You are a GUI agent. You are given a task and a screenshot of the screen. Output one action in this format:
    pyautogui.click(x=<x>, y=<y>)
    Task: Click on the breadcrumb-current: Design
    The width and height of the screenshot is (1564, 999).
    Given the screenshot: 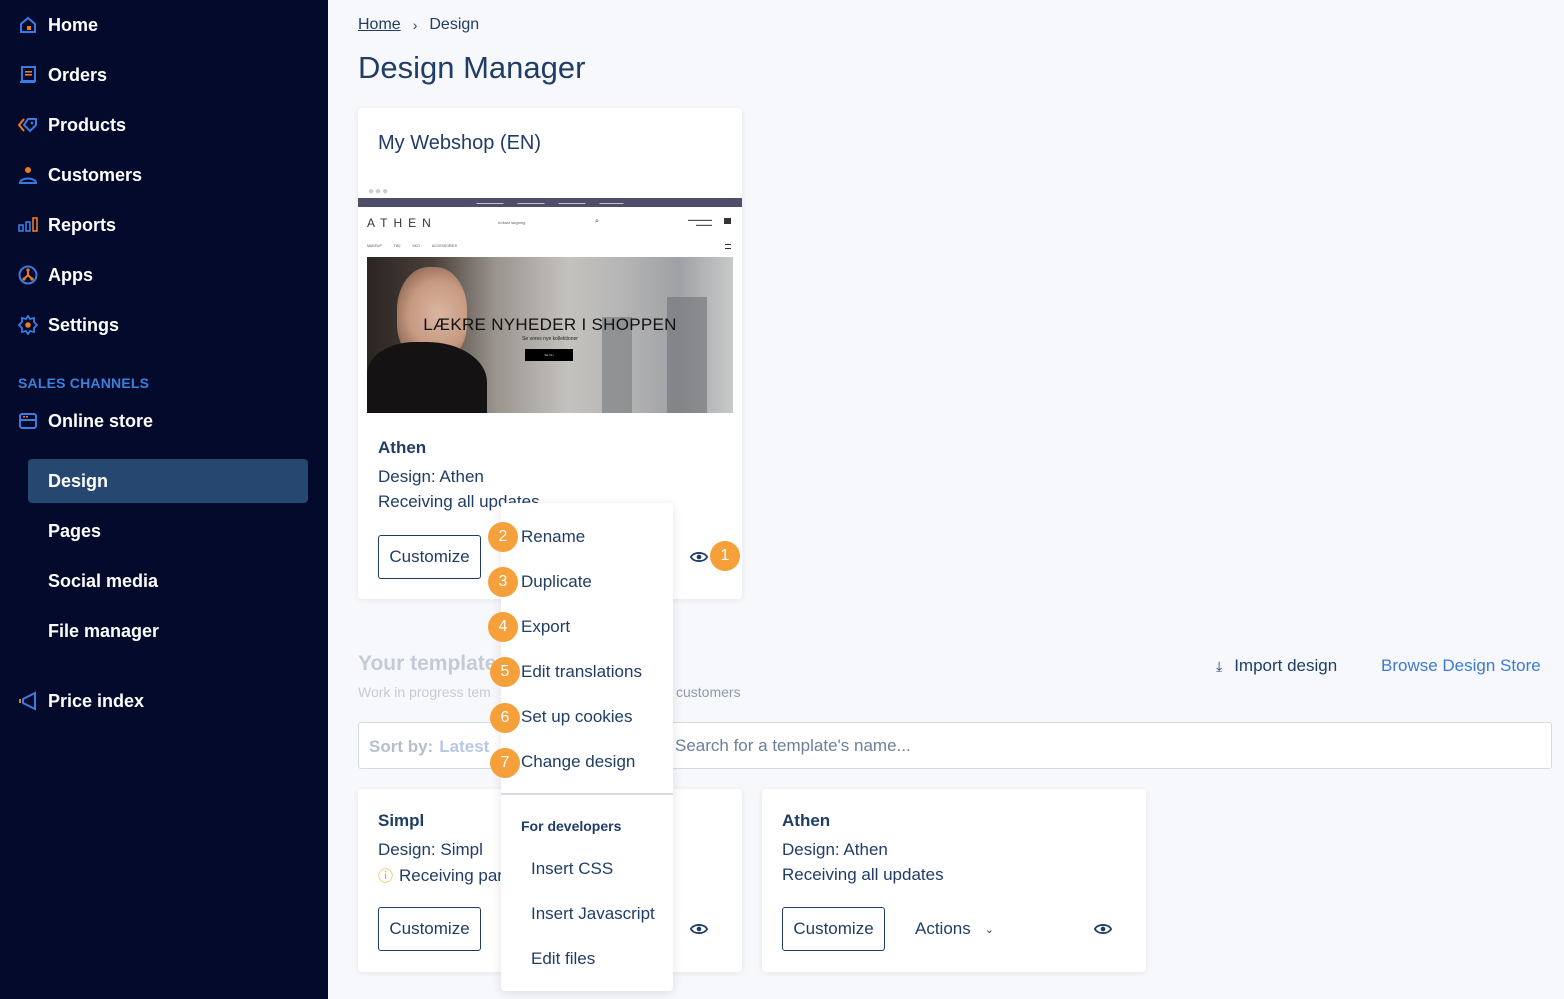 What is the action you would take?
    pyautogui.click(x=454, y=24)
    